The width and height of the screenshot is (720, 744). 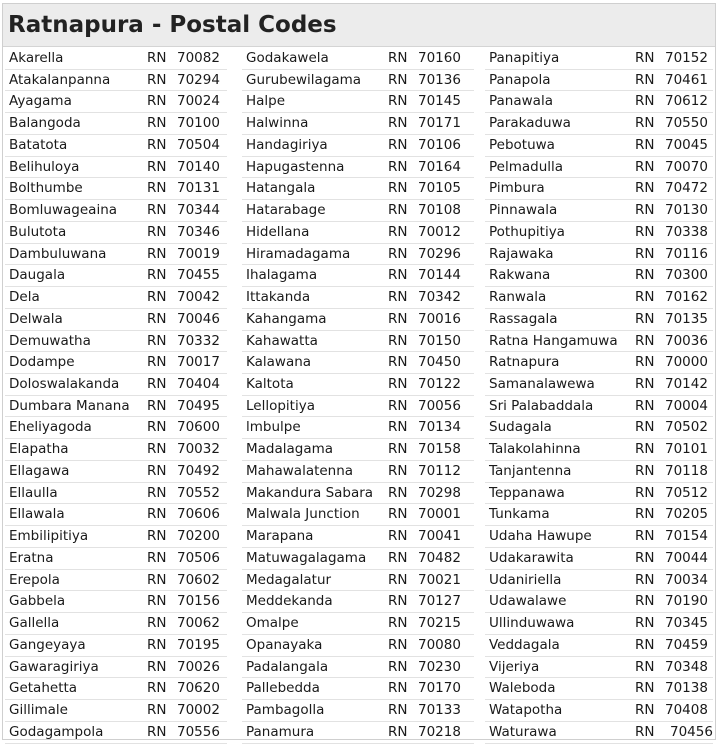 What do you see at coordinates (279, 362) in the screenshot?
I see `town-name: Kalawana` at bounding box center [279, 362].